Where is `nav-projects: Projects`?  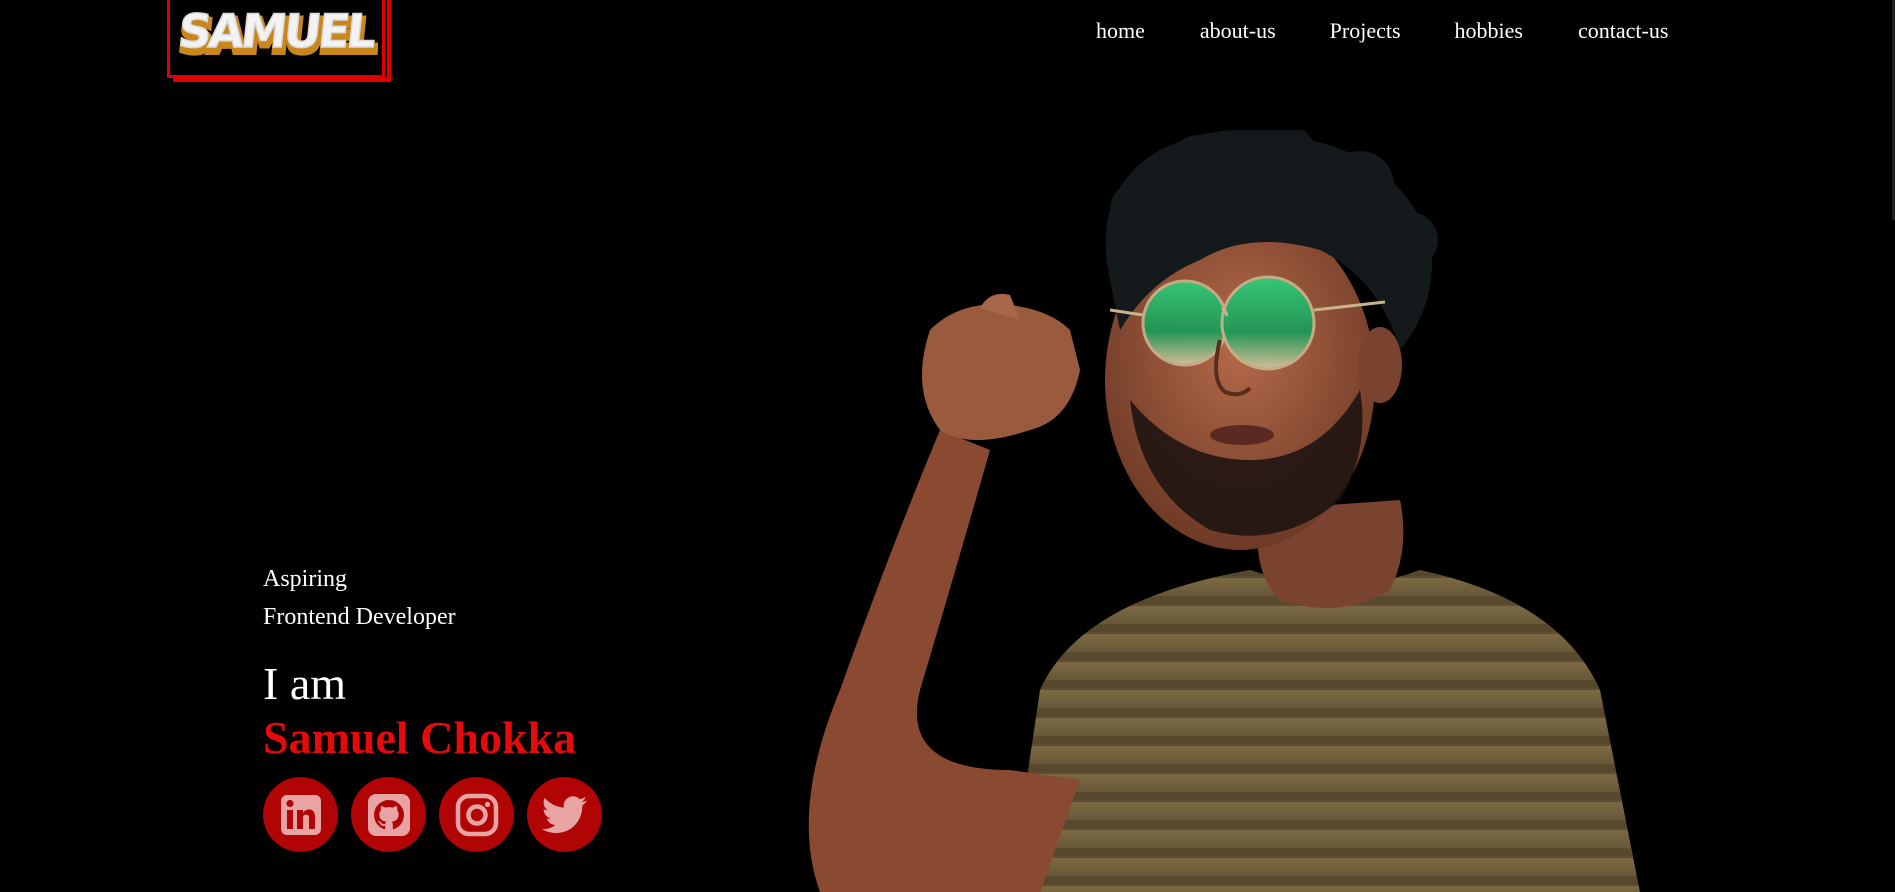 nav-projects: Projects is located at coordinates (1365, 31).